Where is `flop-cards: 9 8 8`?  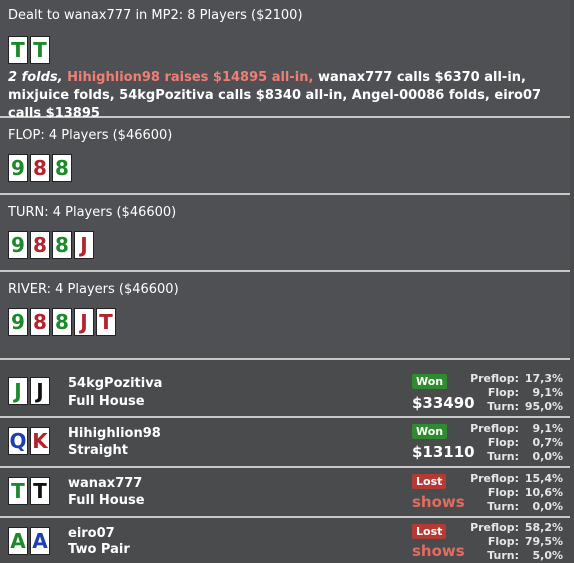
flop-cards: 9 8 8 is located at coordinates (40, 168).